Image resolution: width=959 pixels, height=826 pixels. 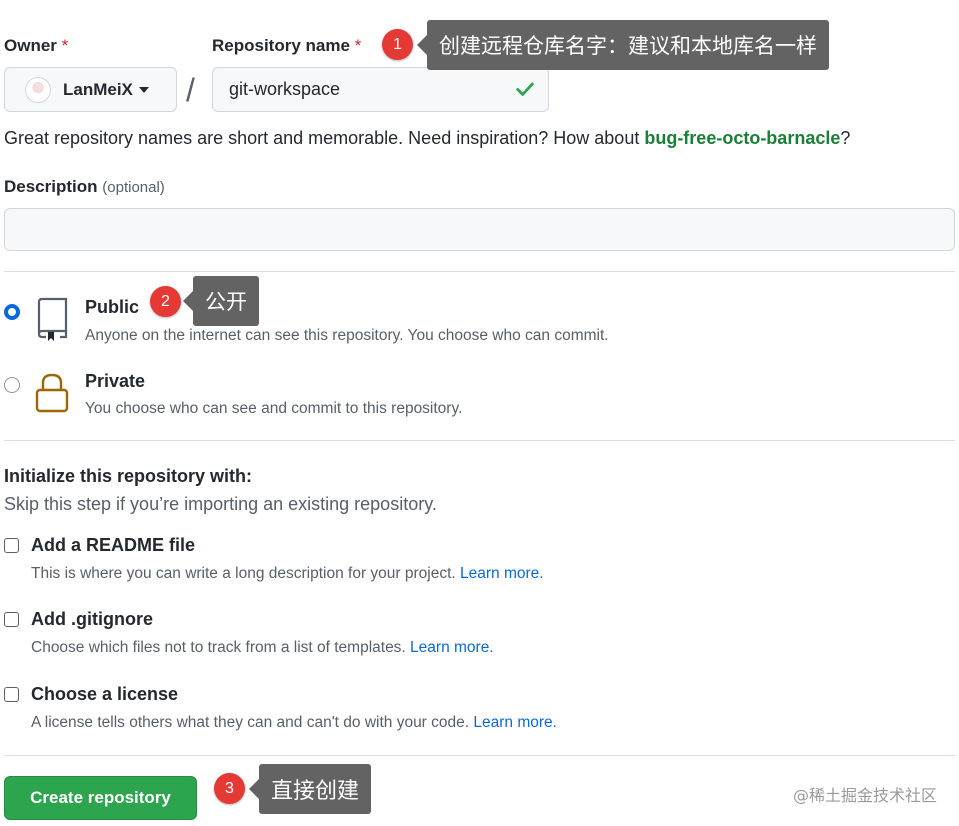 I want to click on private-title: Private, so click(x=115, y=381).